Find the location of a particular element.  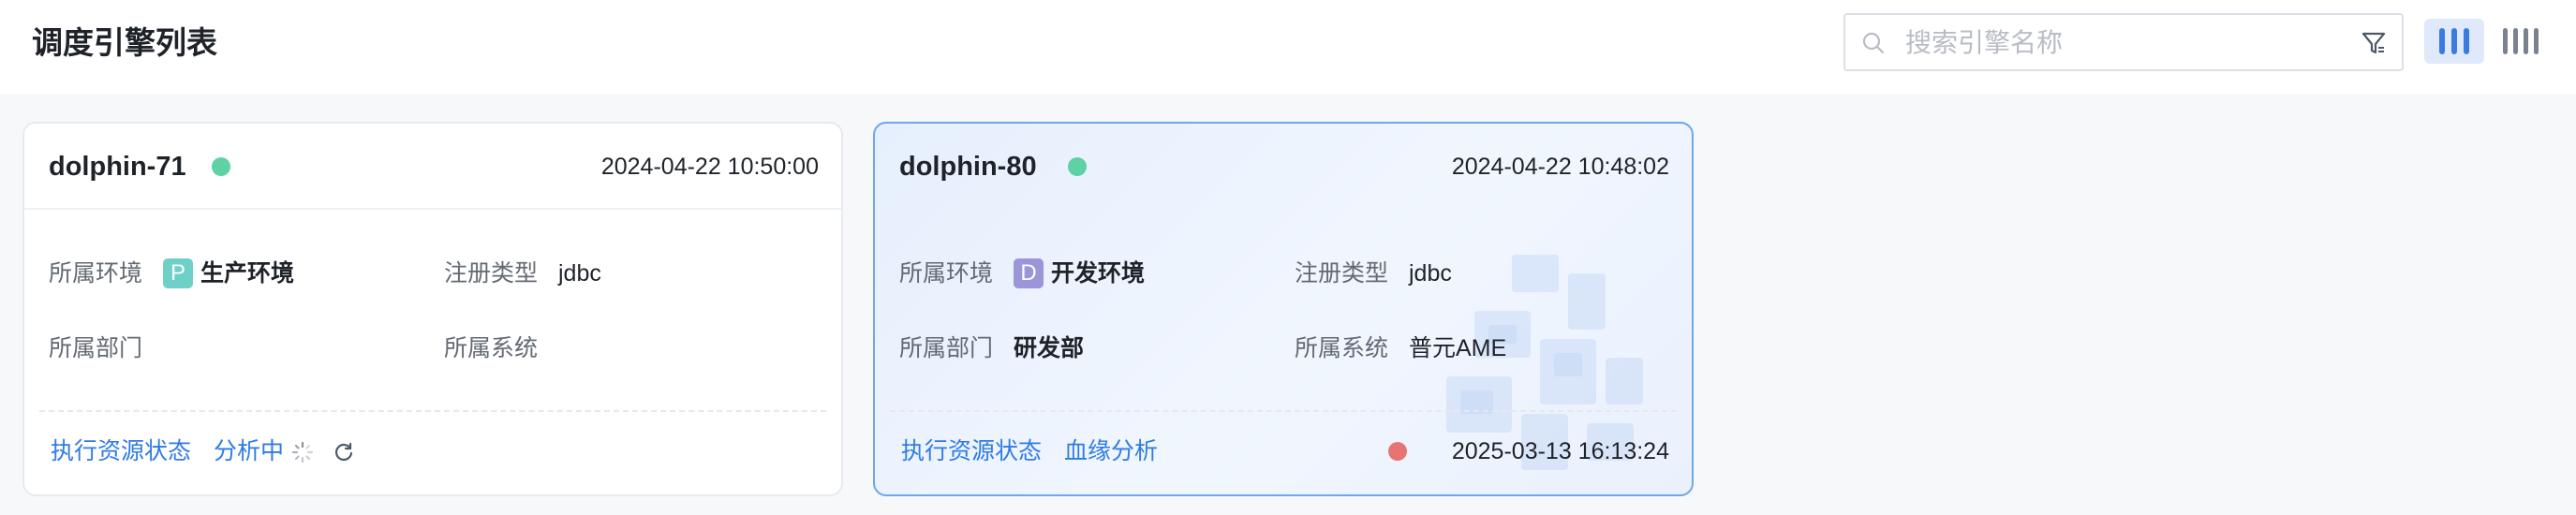

env-badge: P is located at coordinates (178, 273).